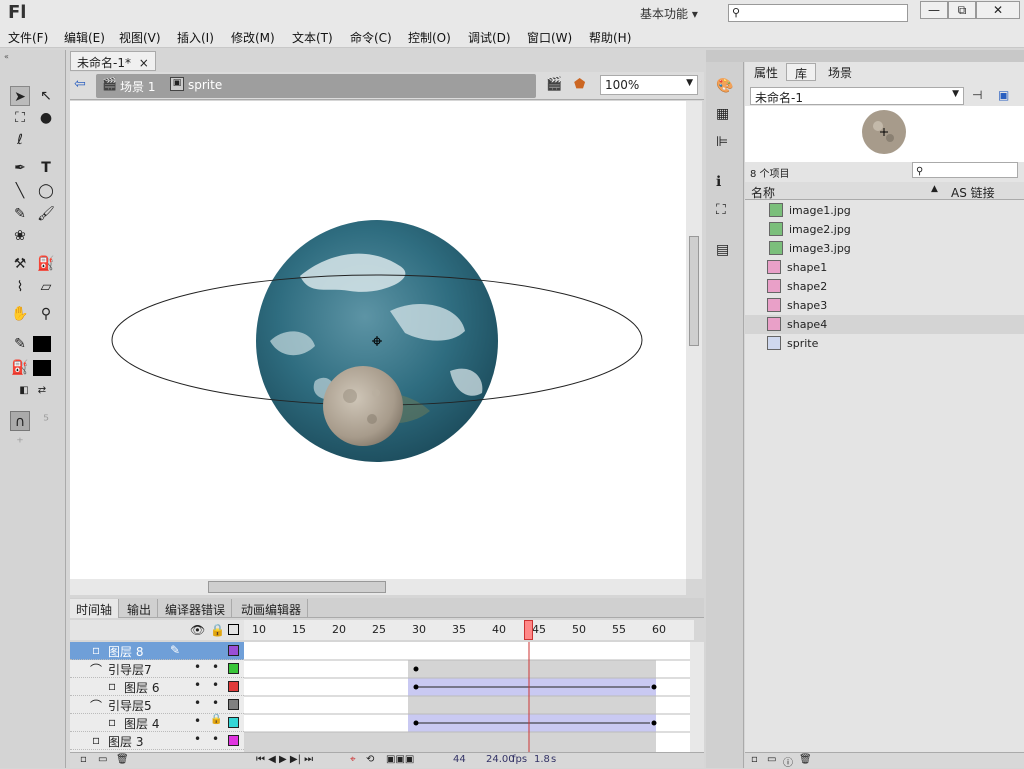 The height and width of the screenshot is (769, 1024). Describe the element at coordinates (46, 421) in the screenshot. I see `smooth-icon: ⁵` at that location.